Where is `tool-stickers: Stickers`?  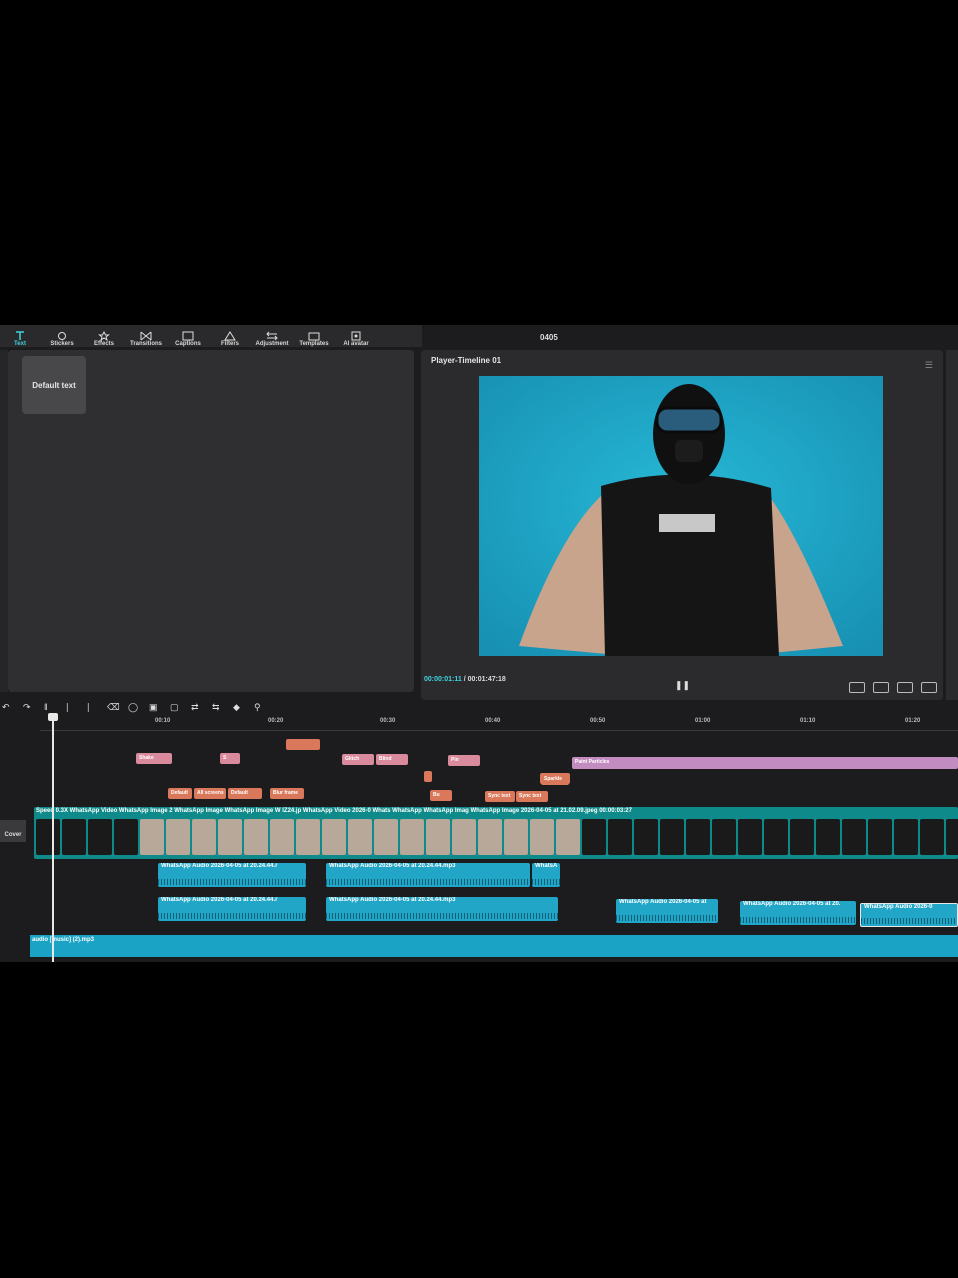 tool-stickers: Stickers is located at coordinates (62, 339).